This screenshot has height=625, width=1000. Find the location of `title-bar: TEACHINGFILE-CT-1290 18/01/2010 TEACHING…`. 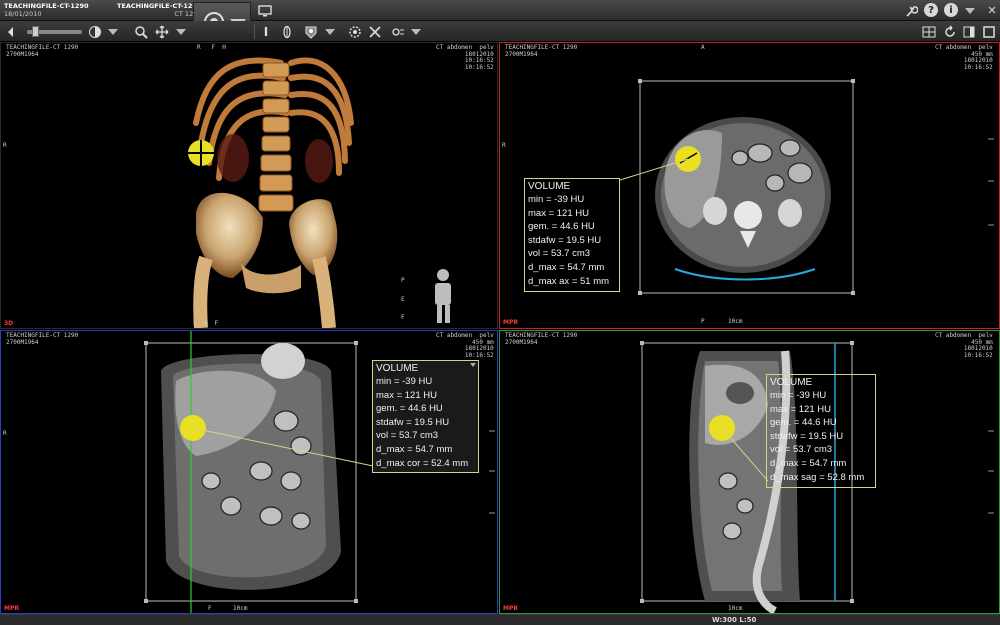

title-bar: TEACHINGFILE-CT-1290 18/01/2010 TEACHING… is located at coordinates (500, 10).